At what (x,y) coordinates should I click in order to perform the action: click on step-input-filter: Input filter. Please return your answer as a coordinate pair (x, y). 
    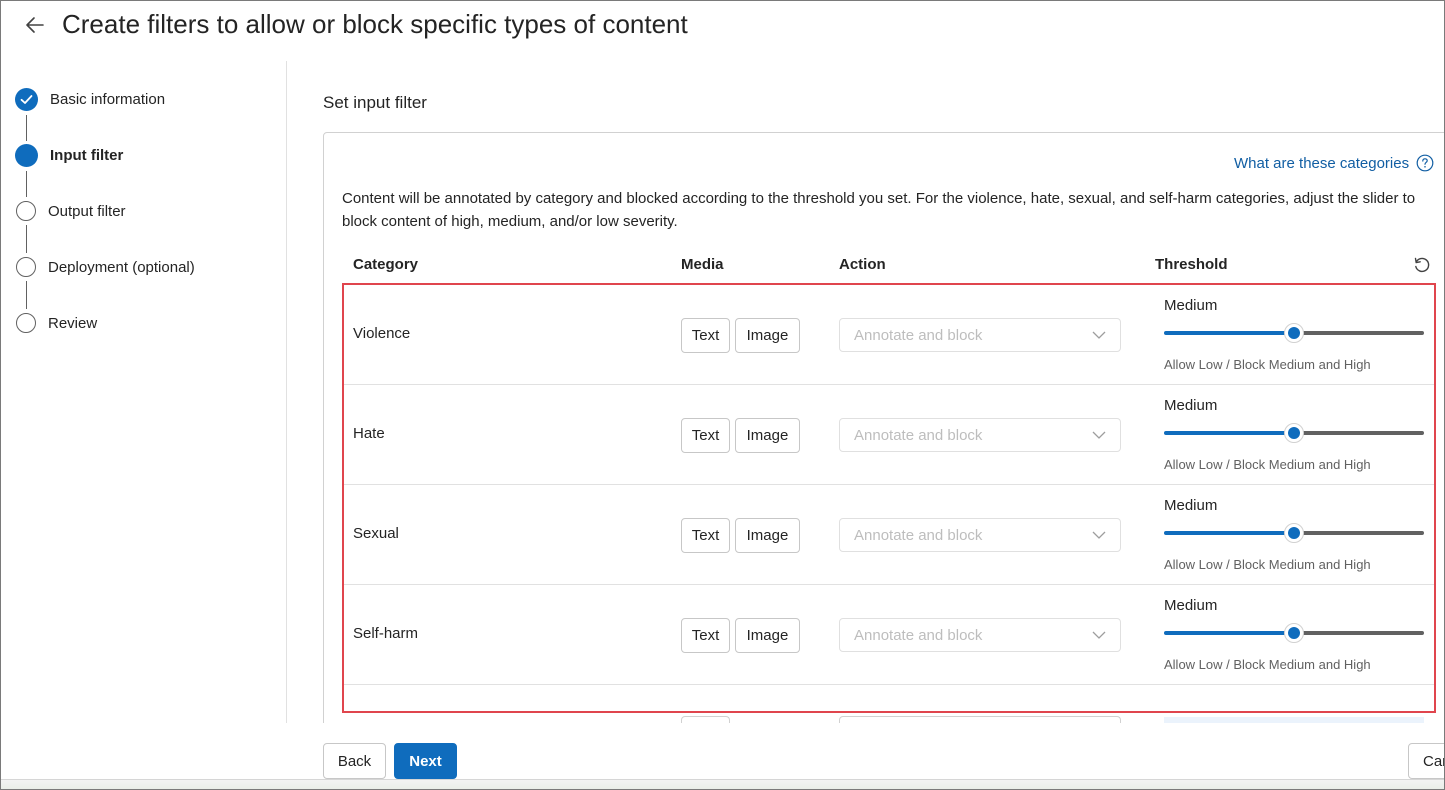
    Looking at the image, I should click on (69, 155).